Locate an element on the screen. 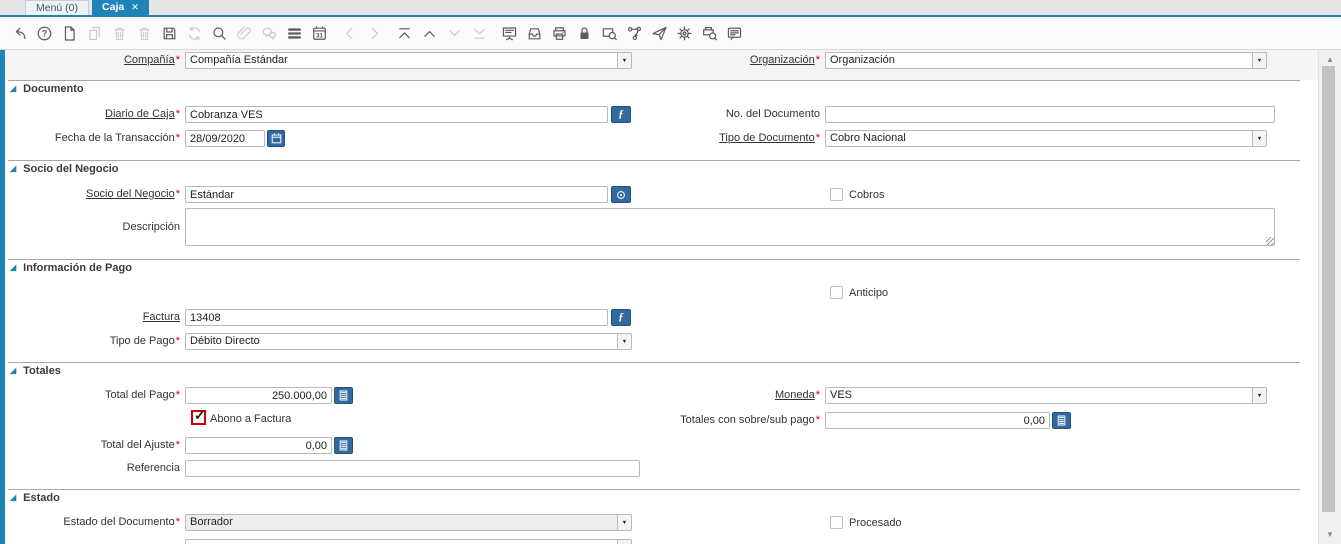 The image size is (1341, 544). moneda-select: VES ▼ is located at coordinates (1046, 395).